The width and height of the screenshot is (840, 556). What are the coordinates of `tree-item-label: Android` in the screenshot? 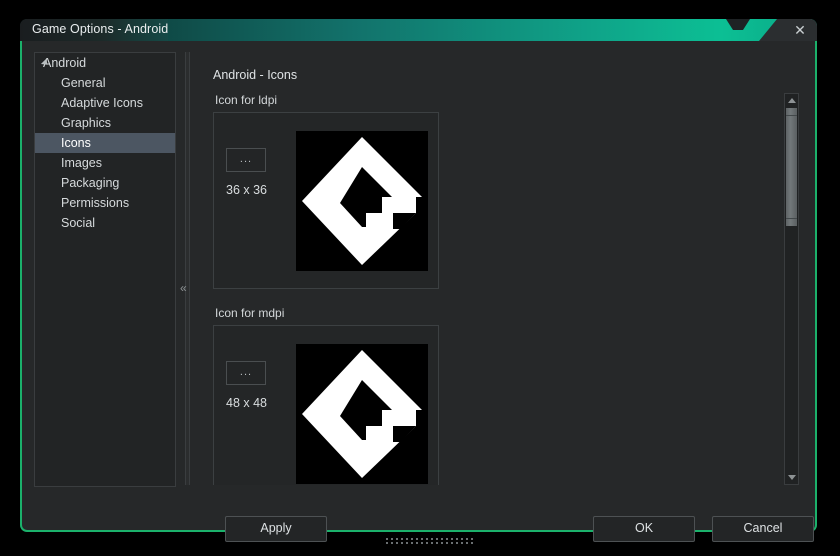 It's located at (65, 63).